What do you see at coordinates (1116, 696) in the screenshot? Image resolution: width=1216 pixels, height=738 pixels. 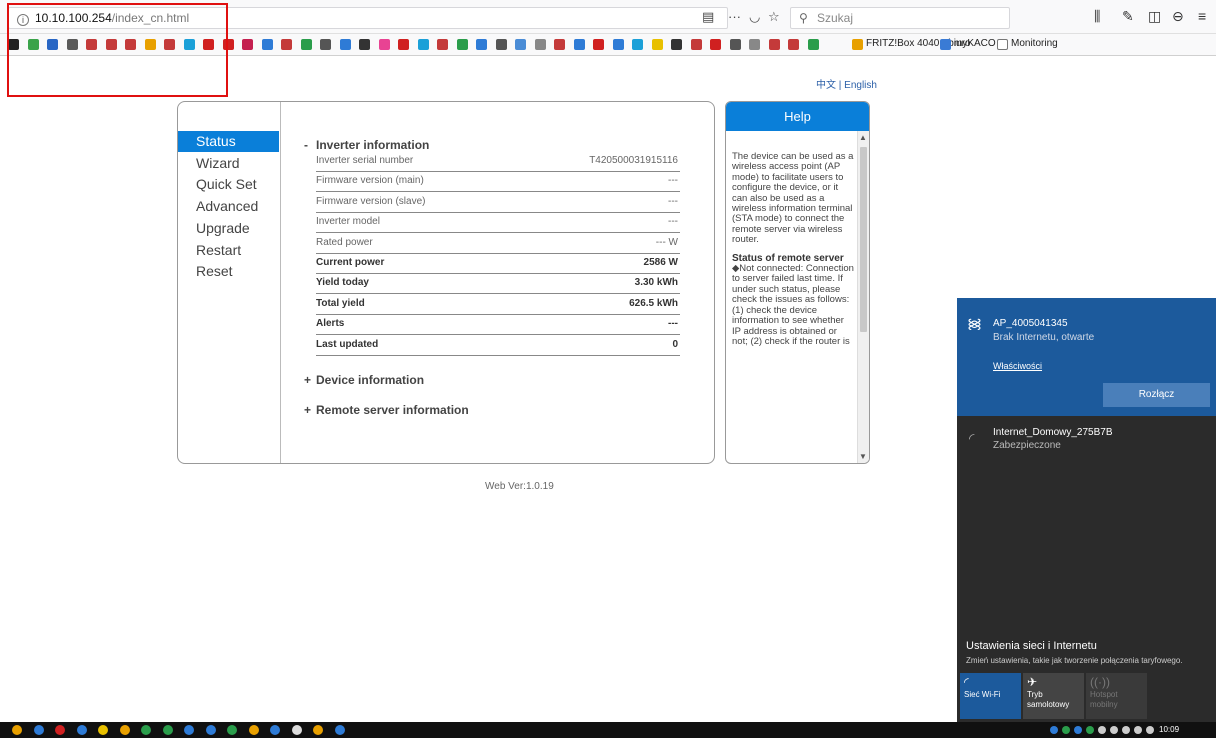 I see `qa-hotspot: ((·)) Hotspot mobilny` at bounding box center [1116, 696].